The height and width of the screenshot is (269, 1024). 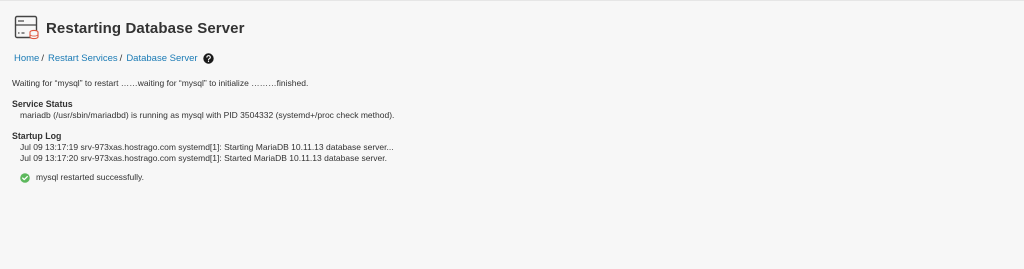 What do you see at coordinates (42, 104) in the screenshot?
I see `service-status-heading: Service Status` at bounding box center [42, 104].